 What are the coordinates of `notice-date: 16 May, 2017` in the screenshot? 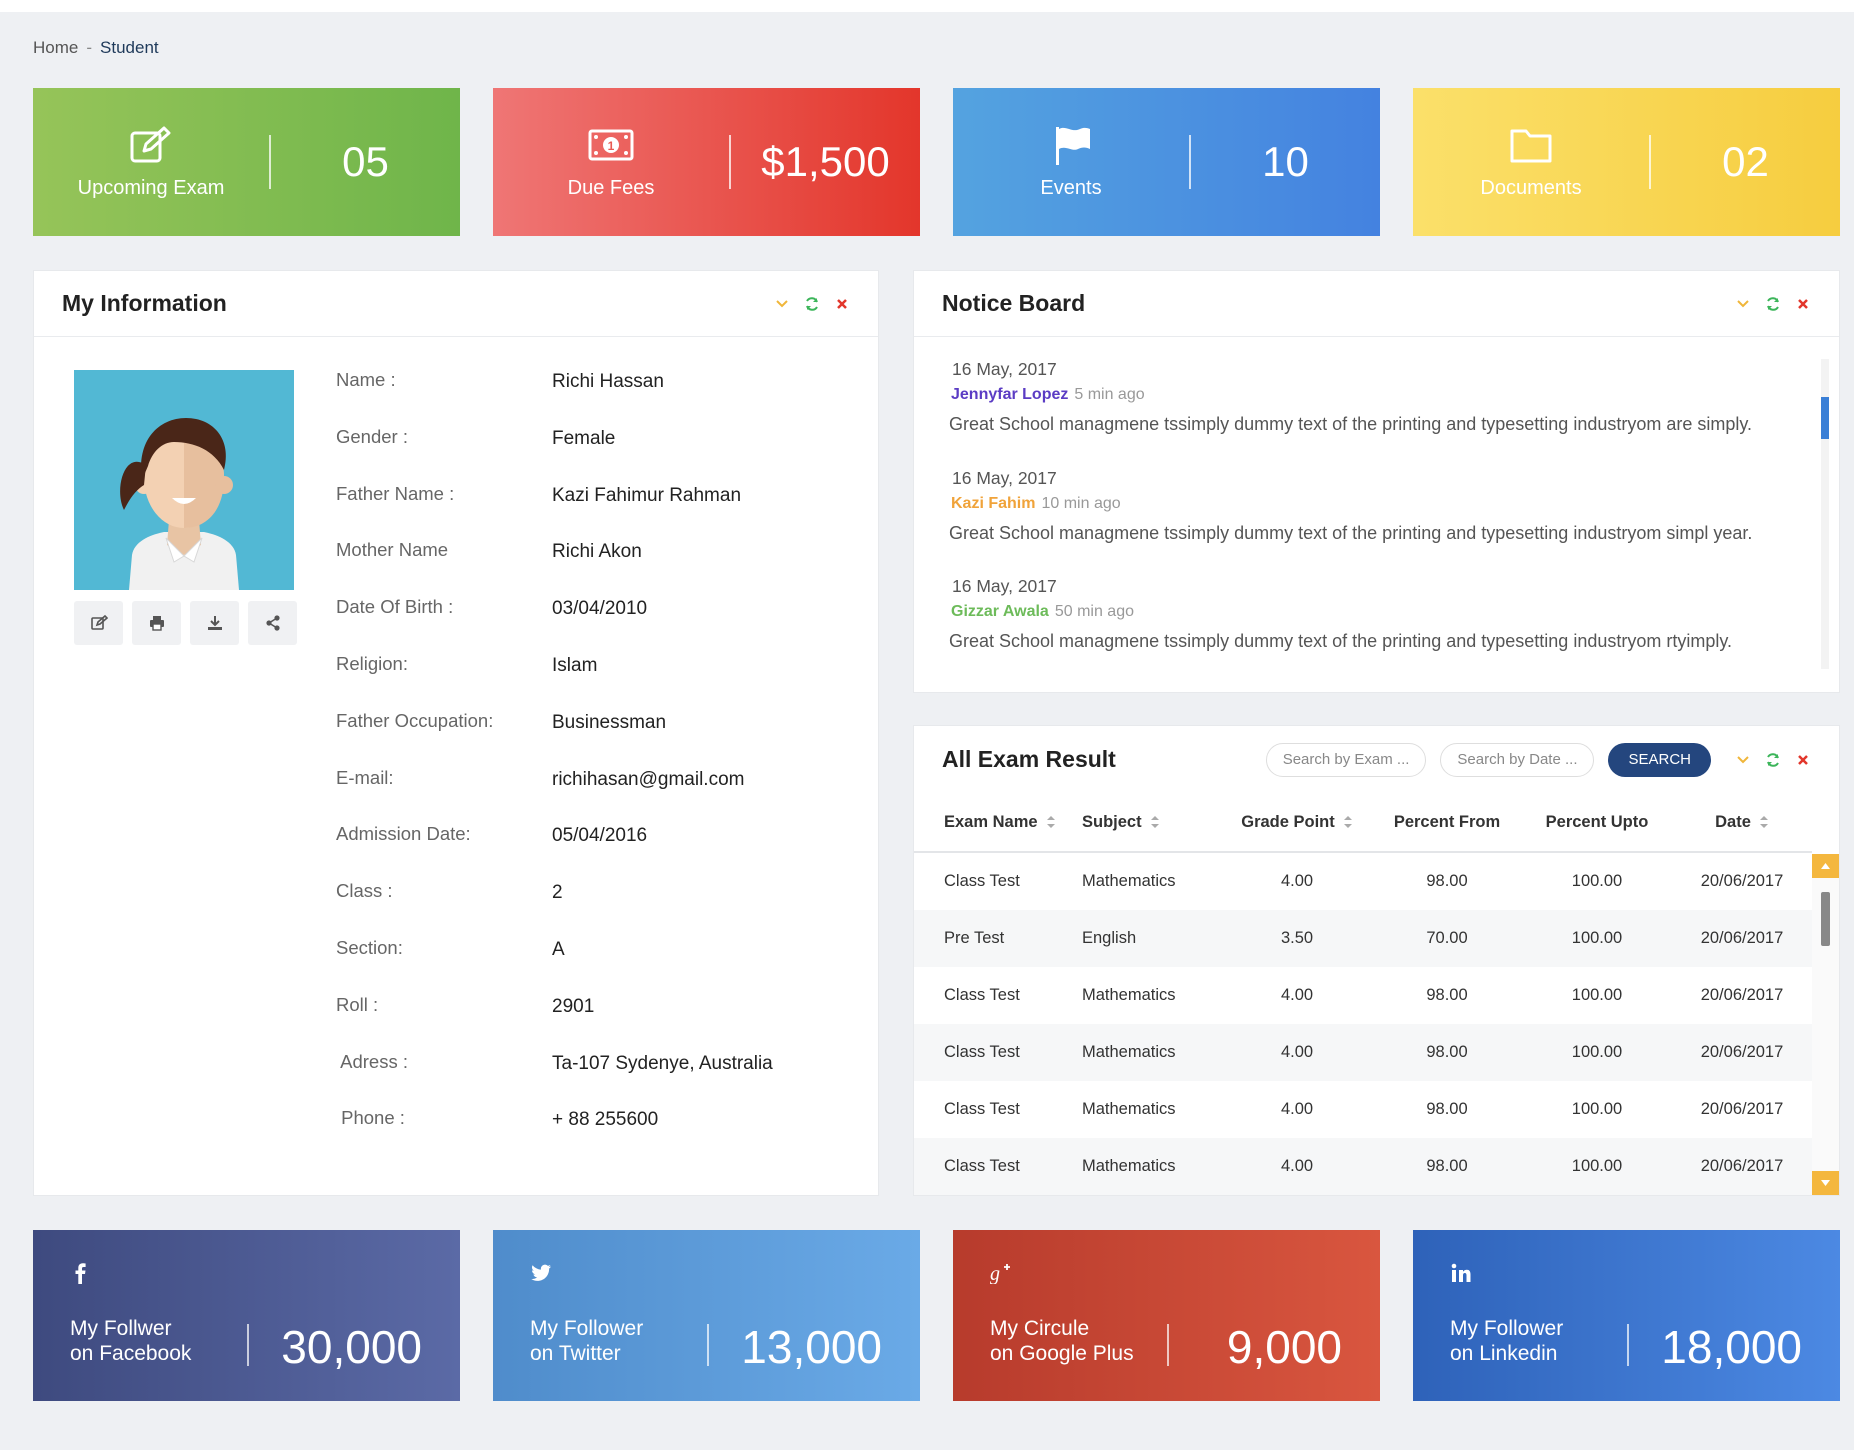 It's located at (1004, 369).